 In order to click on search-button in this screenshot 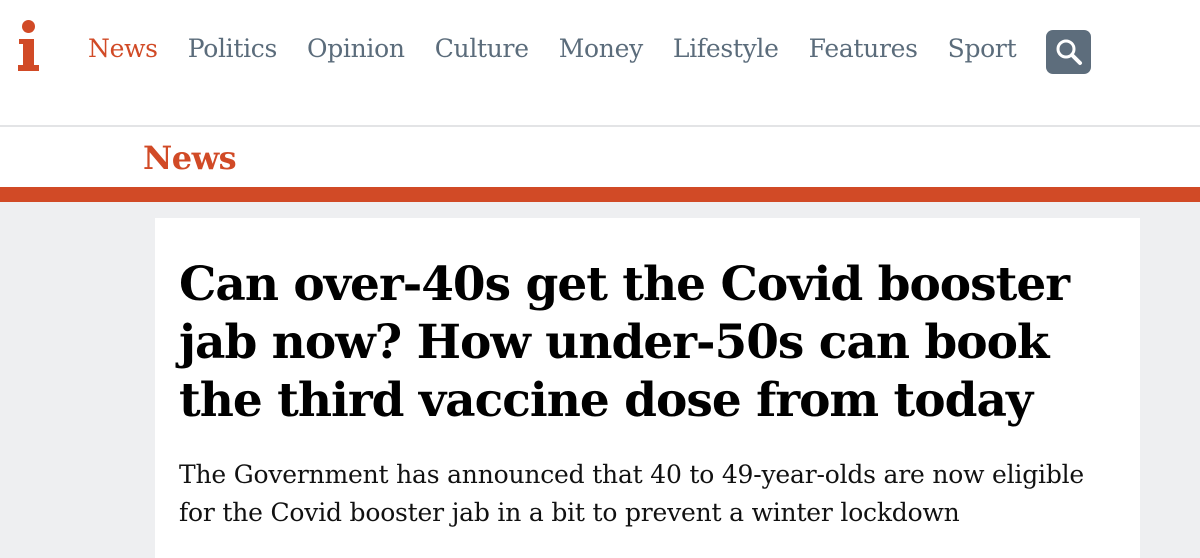, I will do `click(1068, 52)`.